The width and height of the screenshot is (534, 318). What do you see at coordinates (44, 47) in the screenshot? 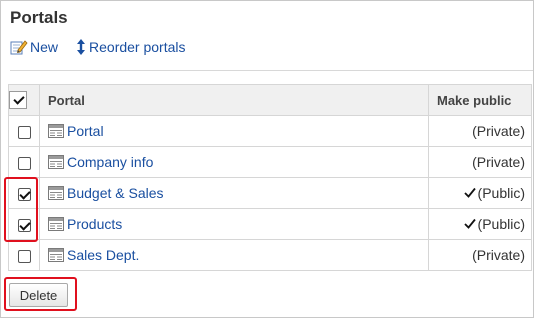
I see `new-portal-label: New` at bounding box center [44, 47].